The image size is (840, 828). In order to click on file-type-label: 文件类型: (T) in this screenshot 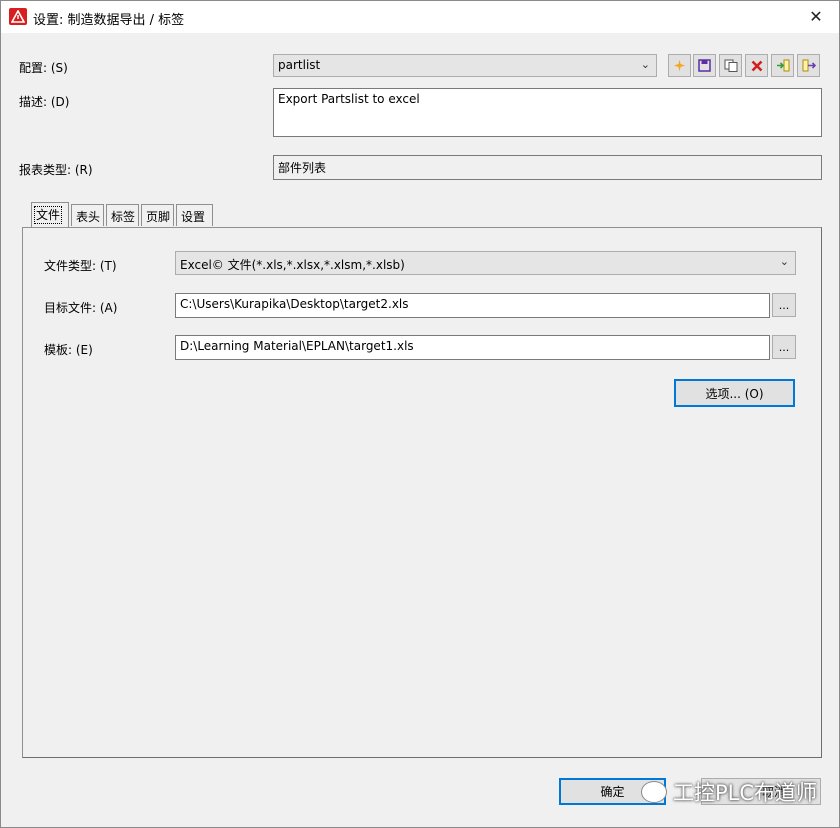, I will do `click(80, 266)`.